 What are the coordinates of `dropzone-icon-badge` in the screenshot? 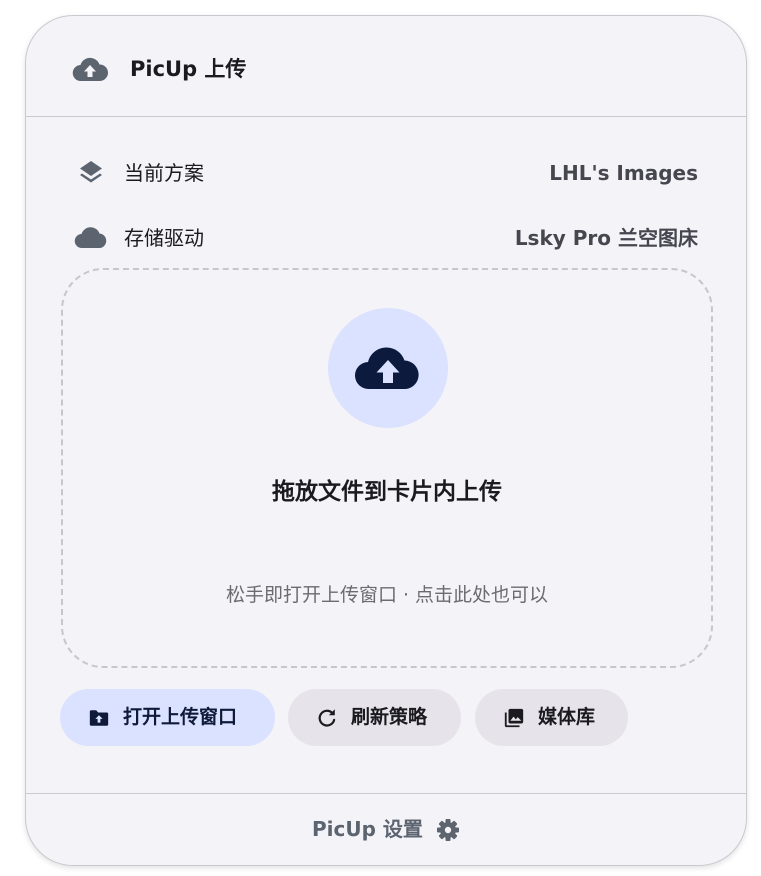 It's located at (388, 368).